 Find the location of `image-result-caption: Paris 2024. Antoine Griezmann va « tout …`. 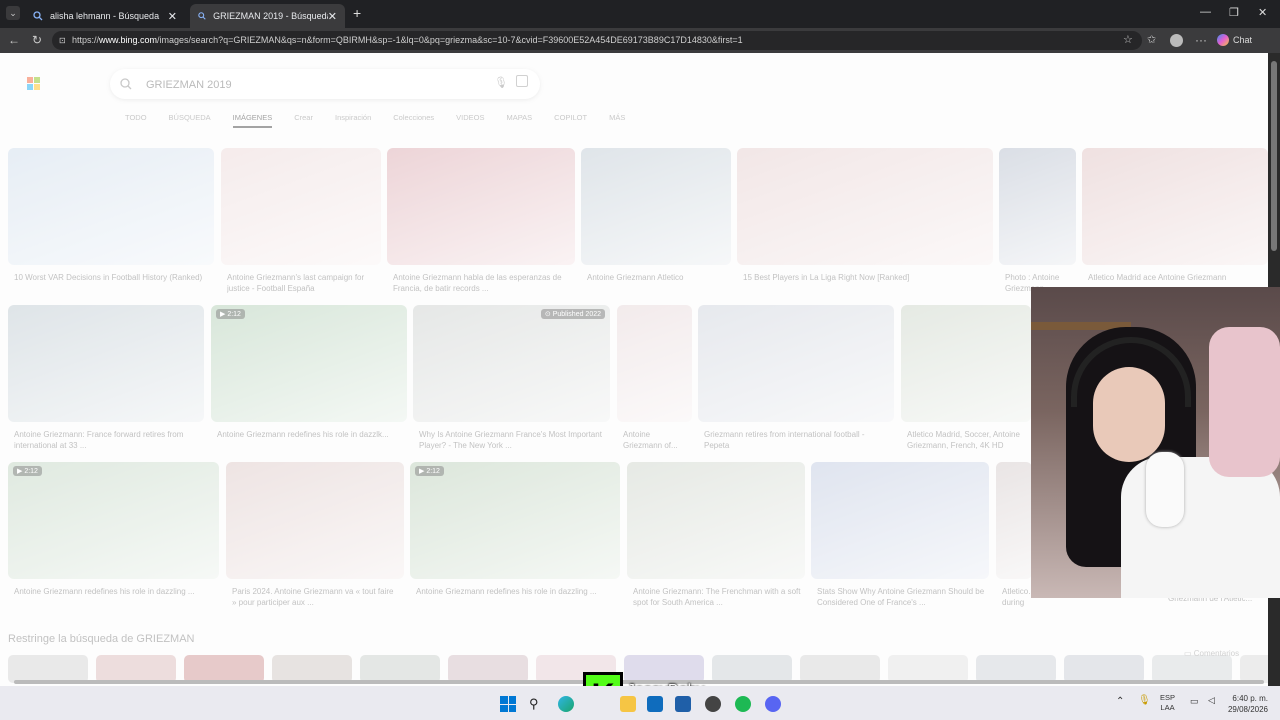

image-result-caption: Paris 2024. Antoine Griezmann va « tout … is located at coordinates (316, 597).